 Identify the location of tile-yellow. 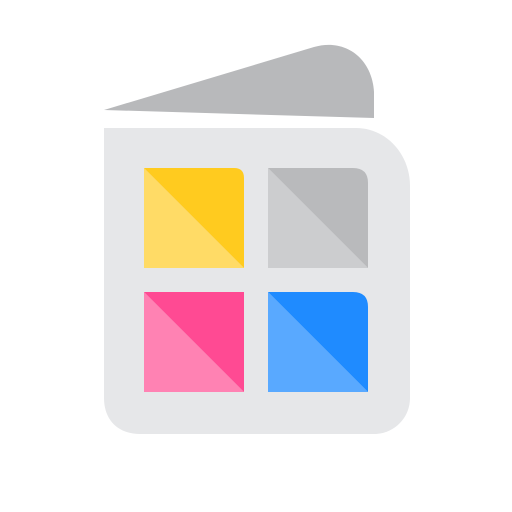
(194, 218).